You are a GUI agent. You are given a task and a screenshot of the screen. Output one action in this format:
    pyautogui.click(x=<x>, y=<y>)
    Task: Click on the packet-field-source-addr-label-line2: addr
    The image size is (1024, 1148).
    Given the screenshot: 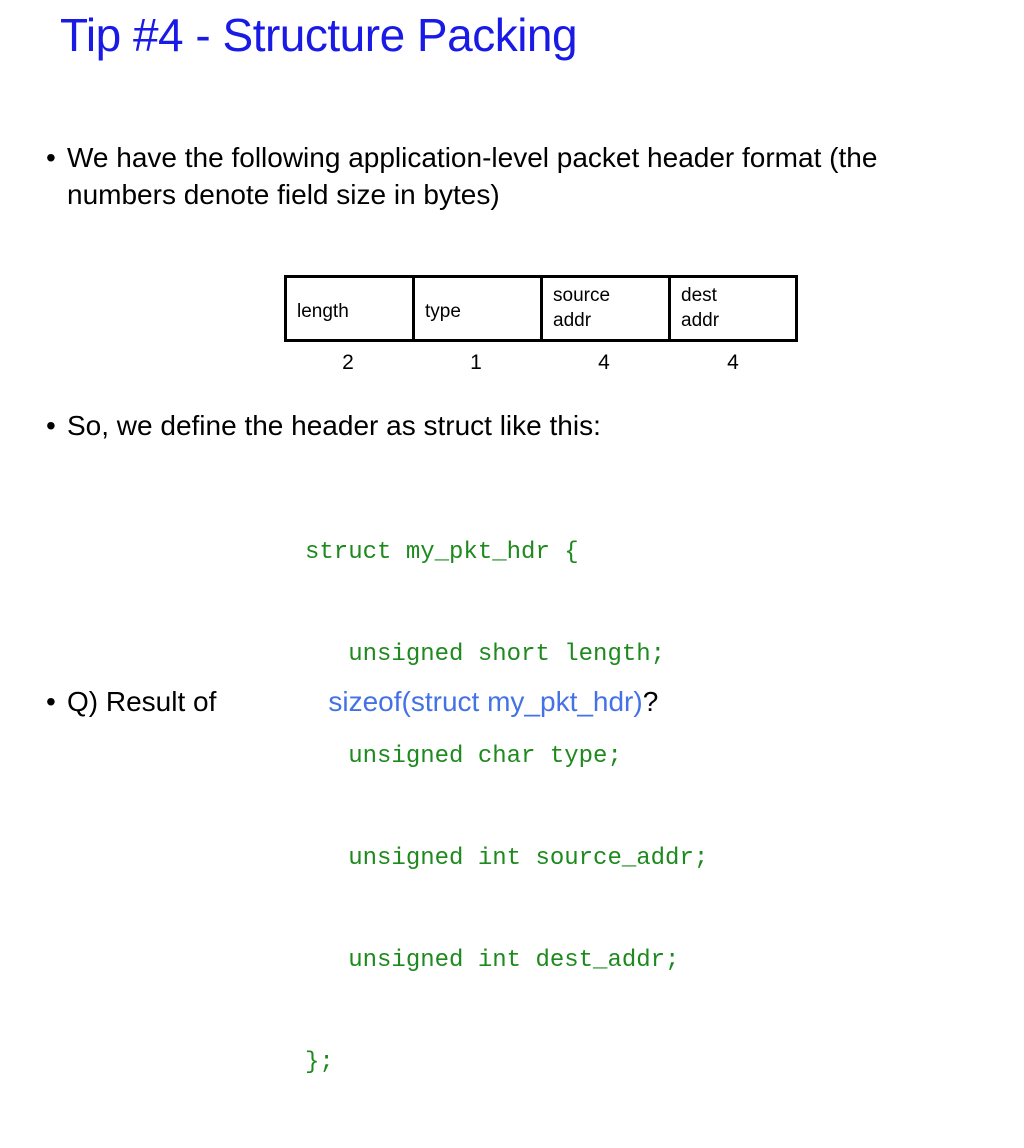 What is the action you would take?
    pyautogui.click(x=572, y=320)
    